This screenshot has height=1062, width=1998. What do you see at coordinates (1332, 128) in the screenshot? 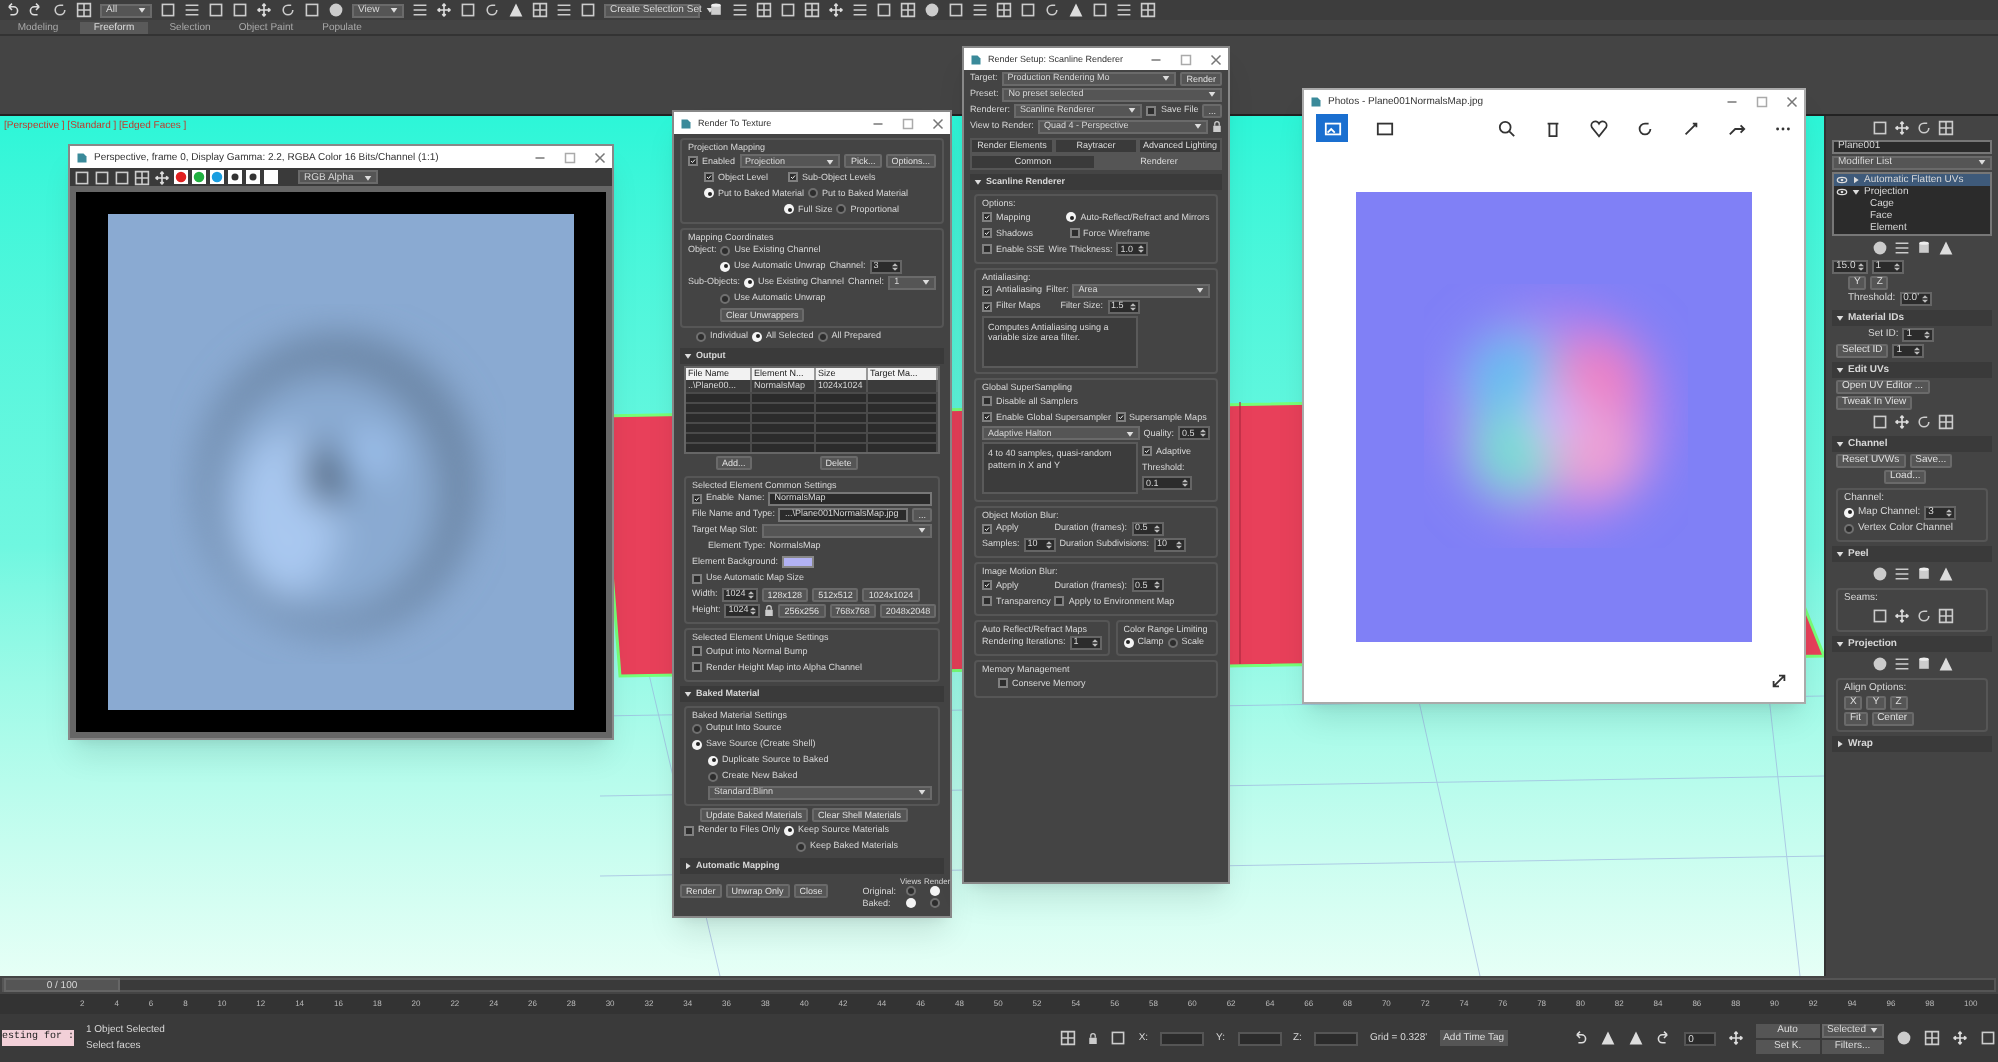
I see `image-icon` at bounding box center [1332, 128].